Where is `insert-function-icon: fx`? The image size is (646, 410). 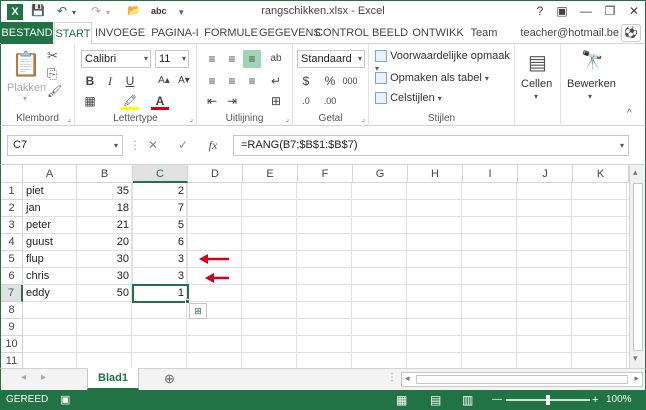 insert-function-icon: fx is located at coordinates (213, 145).